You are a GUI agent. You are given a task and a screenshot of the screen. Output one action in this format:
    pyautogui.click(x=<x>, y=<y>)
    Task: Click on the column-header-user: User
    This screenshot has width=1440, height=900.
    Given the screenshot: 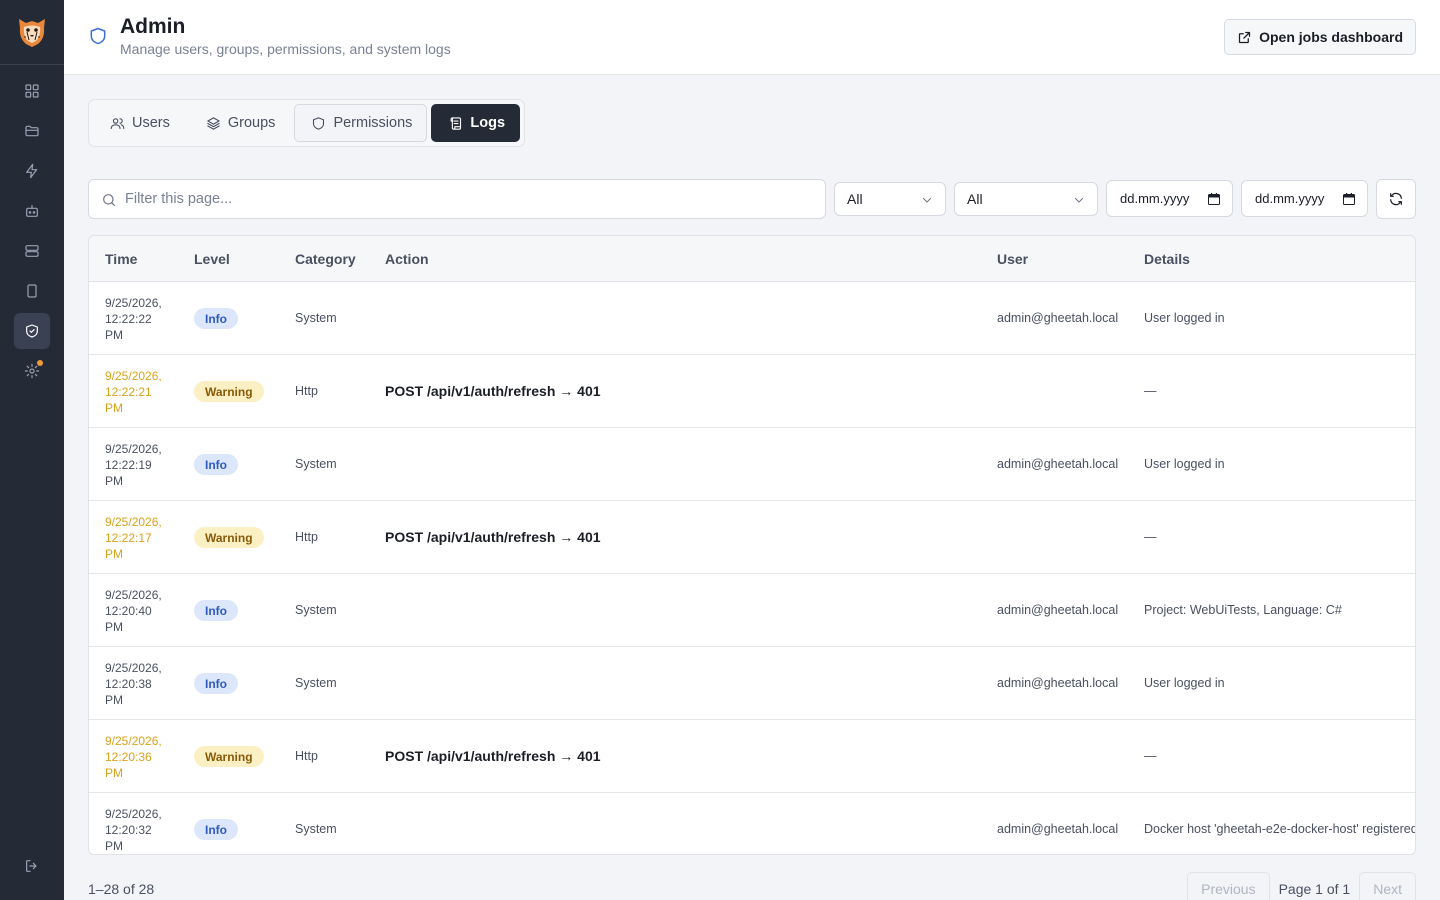 What is the action you would take?
    pyautogui.click(x=1012, y=259)
    